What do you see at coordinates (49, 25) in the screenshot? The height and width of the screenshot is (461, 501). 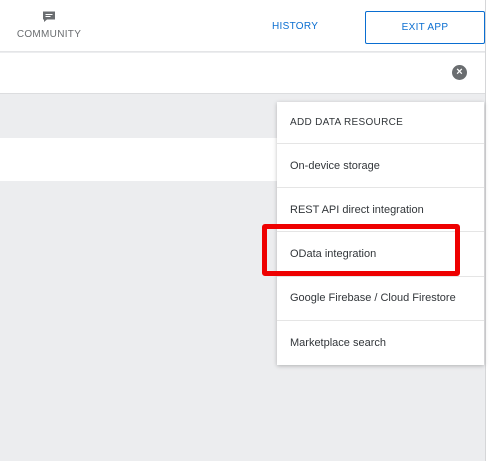 I see `community-button: COMMUNITY` at bounding box center [49, 25].